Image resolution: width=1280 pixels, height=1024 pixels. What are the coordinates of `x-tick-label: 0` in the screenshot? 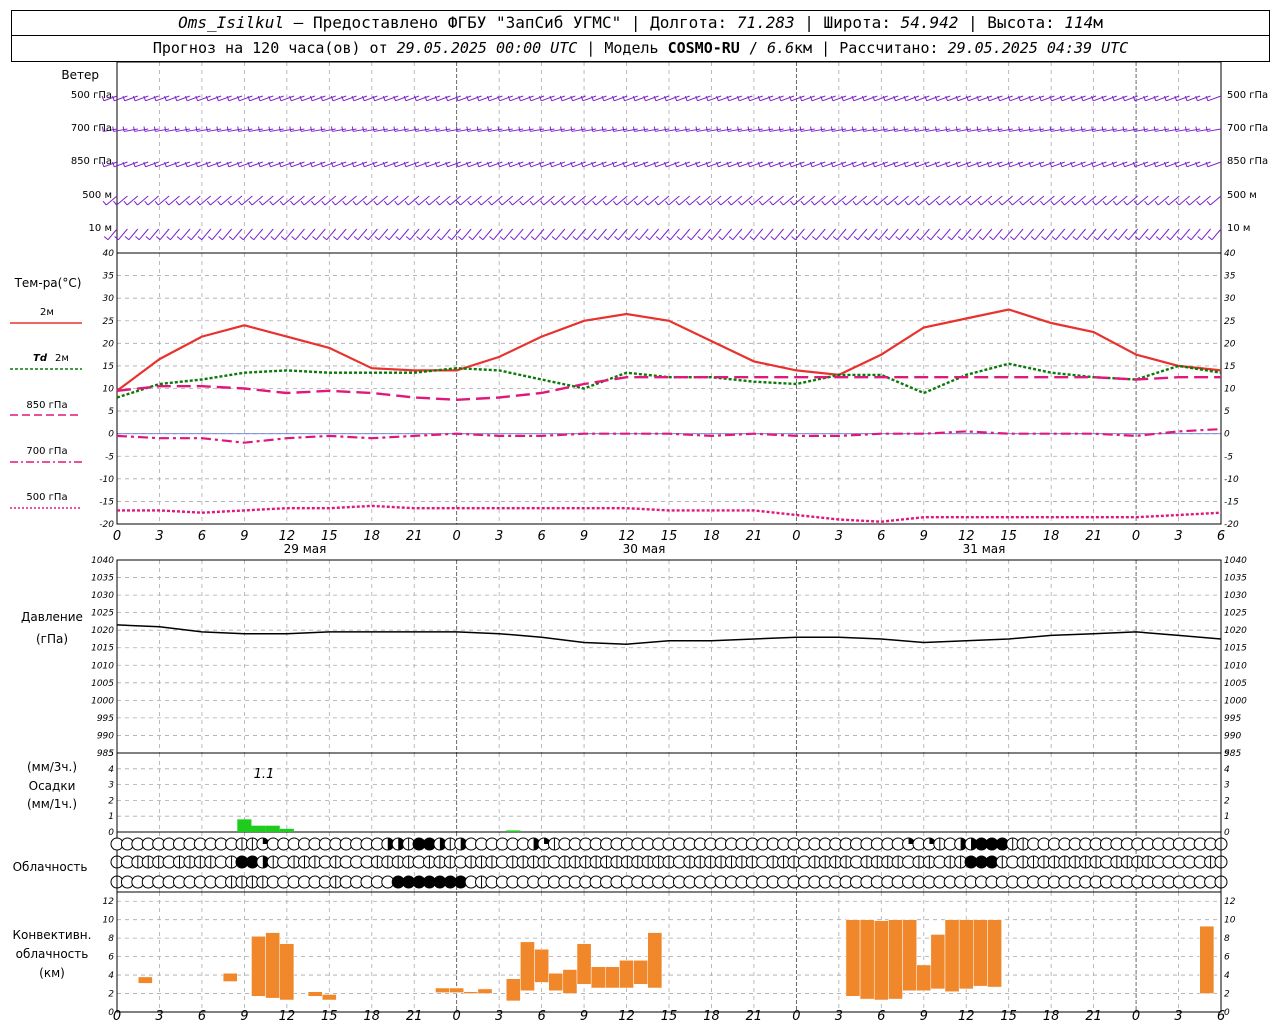 It's located at (1136, 536).